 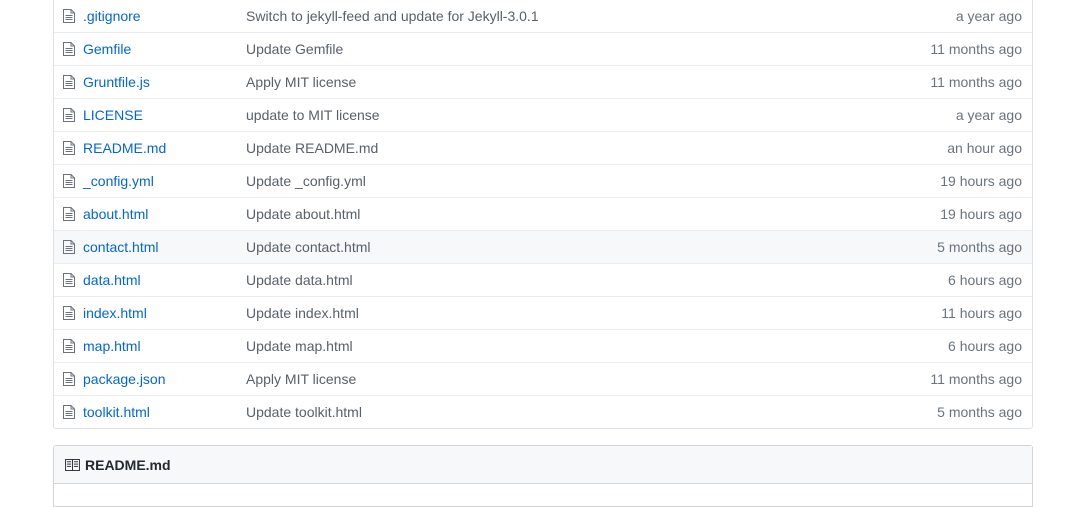 I want to click on commit-message-link: Update about.html, so click(x=303, y=214).